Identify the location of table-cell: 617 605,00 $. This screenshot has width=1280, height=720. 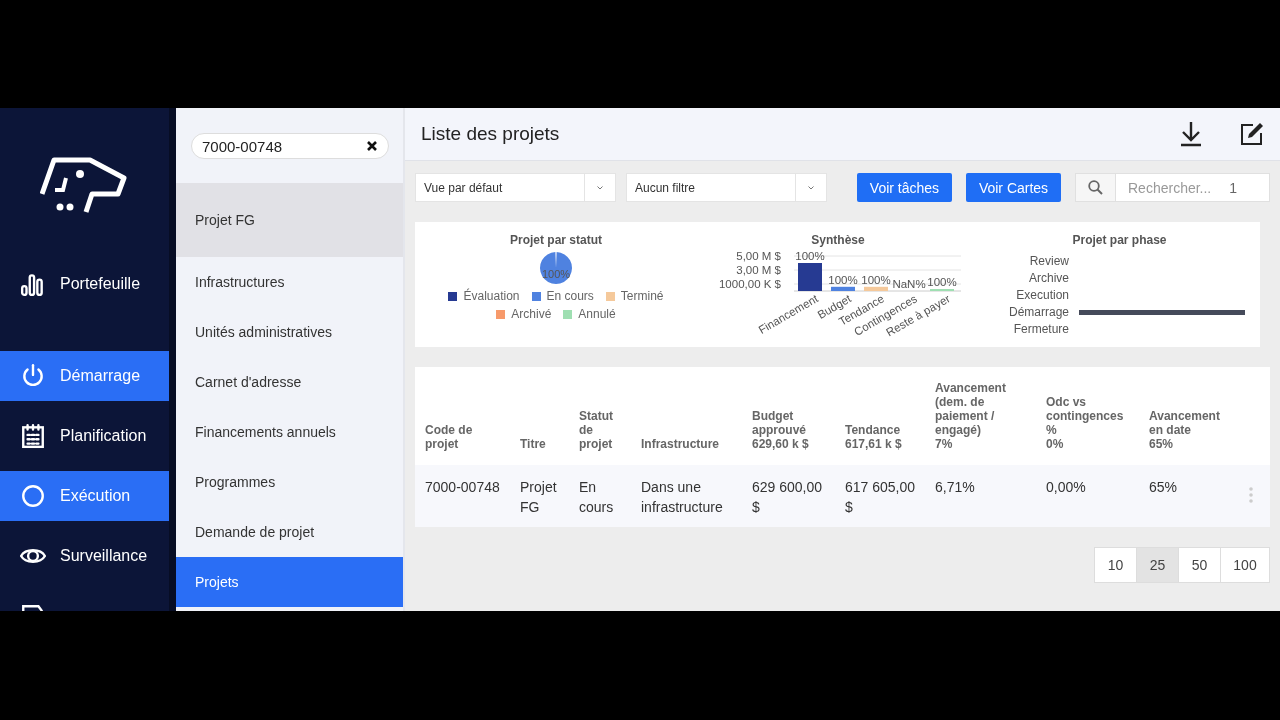
(880, 496).